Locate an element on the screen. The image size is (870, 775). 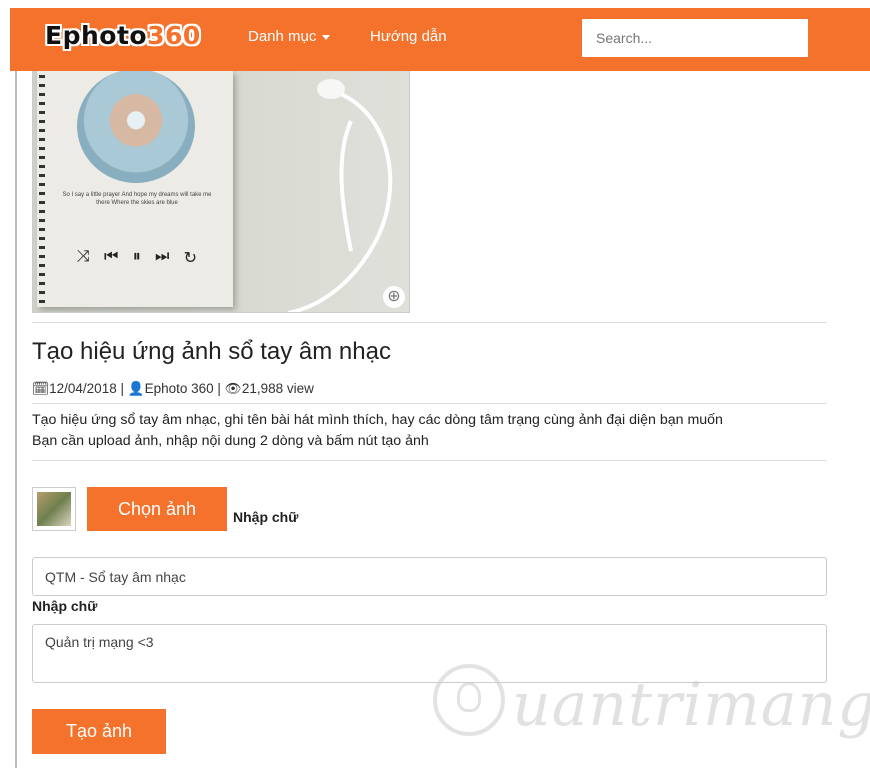
menu-categories: Danh mục is located at coordinates (289, 36).